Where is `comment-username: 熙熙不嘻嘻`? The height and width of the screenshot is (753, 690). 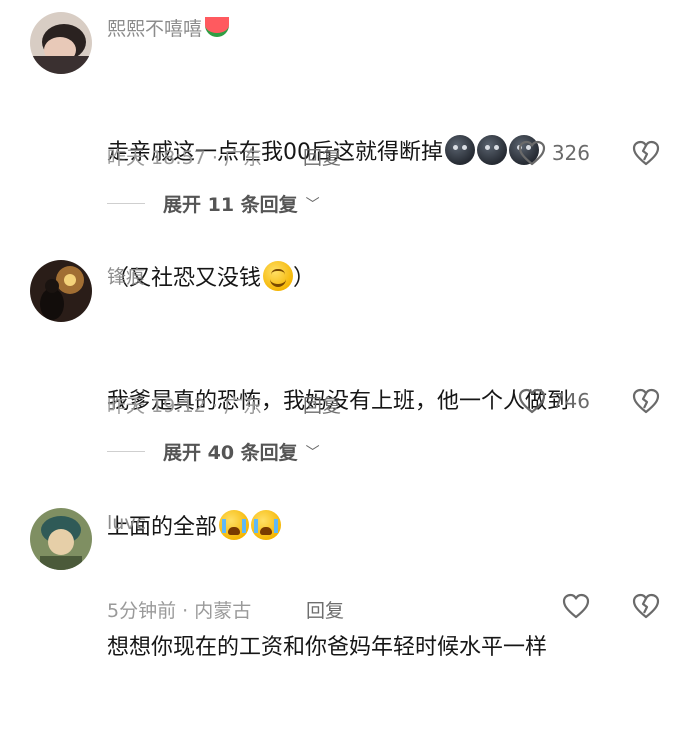 comment-username: 熙熙不嘻嘻 is located at coordinates (168, 27).